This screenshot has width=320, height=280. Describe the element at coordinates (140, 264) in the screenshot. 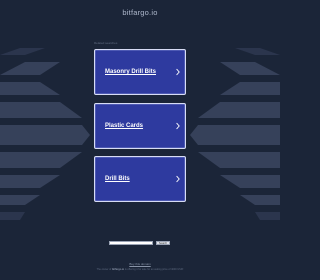

I see `buy-domain-link: Buy this domain` at that location.